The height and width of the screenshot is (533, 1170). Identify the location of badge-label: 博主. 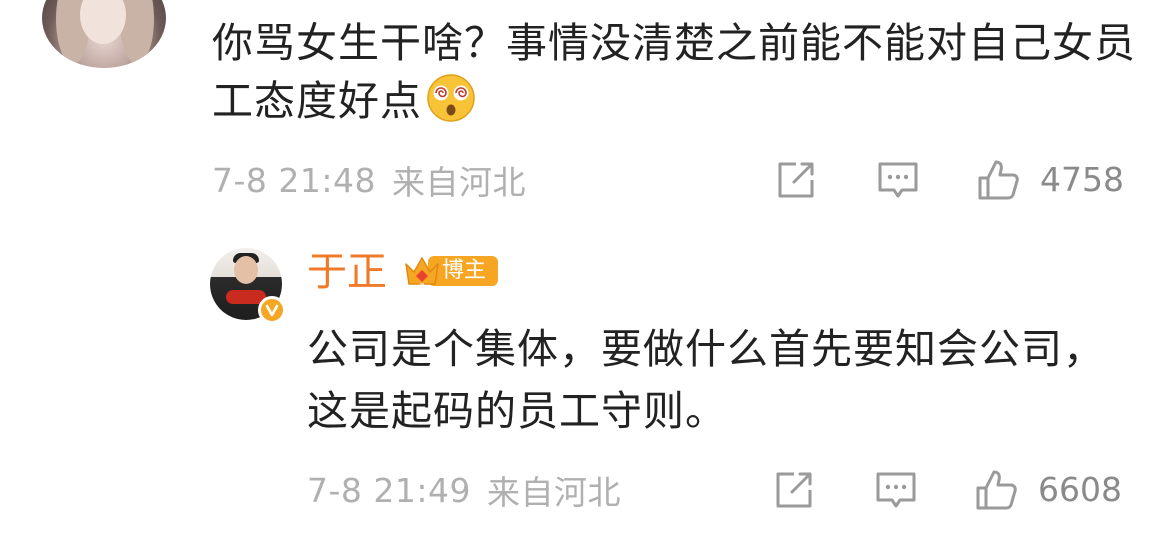
(464, 270).